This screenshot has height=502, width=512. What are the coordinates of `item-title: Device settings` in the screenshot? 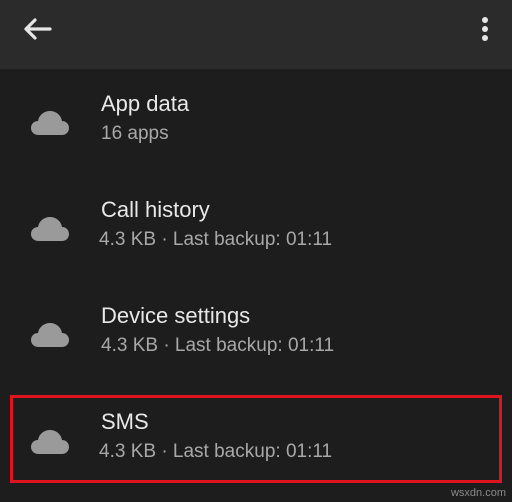 It's located at (176, 315).